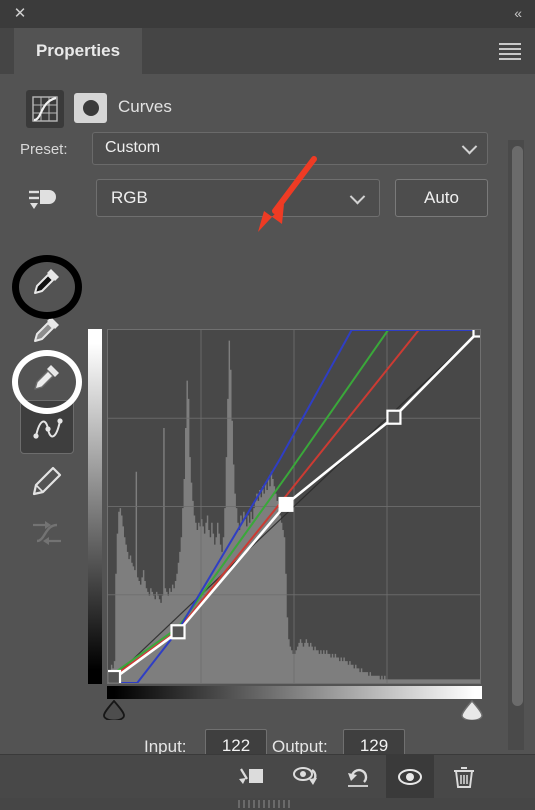 This screenshot has width=535, height=810. What do you see at coordinates (78, 51) in the screenshot?
I see `tab-properties: Properties` at bounding box center [78, 51].